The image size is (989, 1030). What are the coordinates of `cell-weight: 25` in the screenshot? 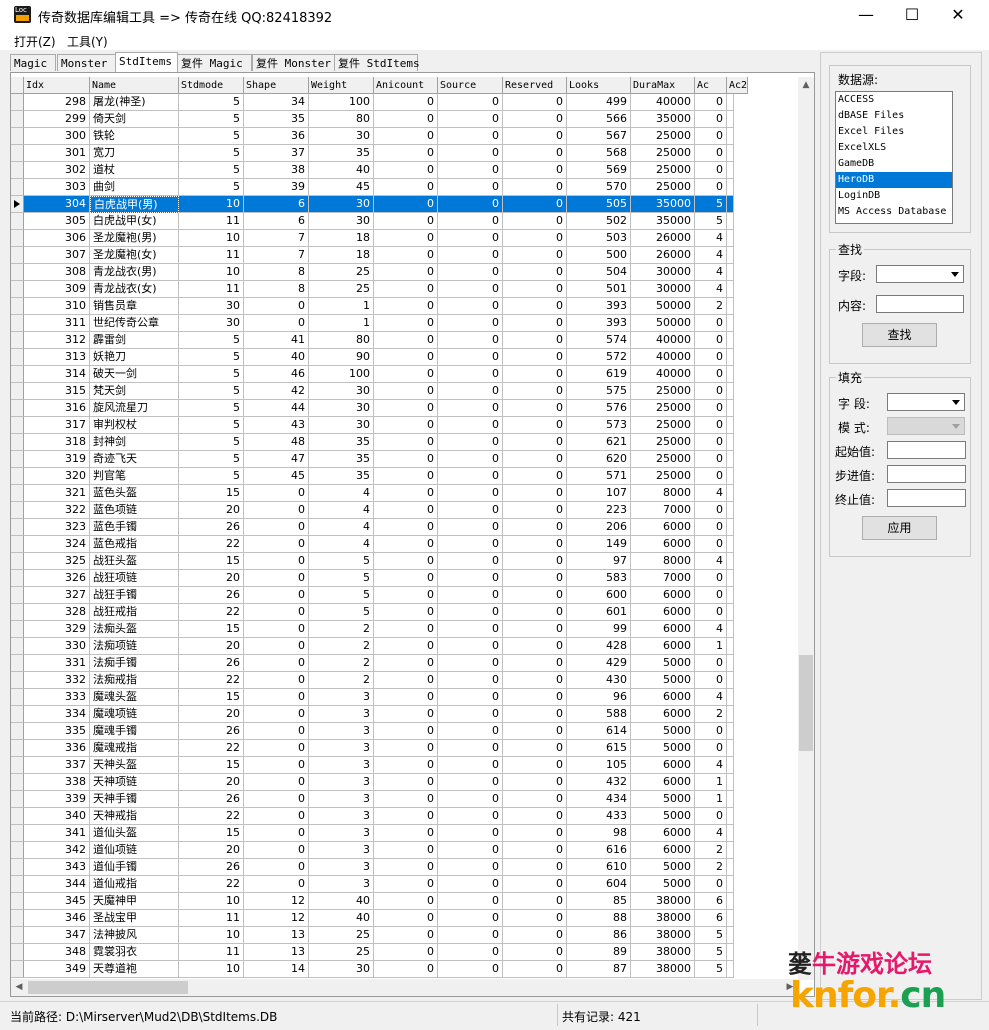 It's located at (341, 289).